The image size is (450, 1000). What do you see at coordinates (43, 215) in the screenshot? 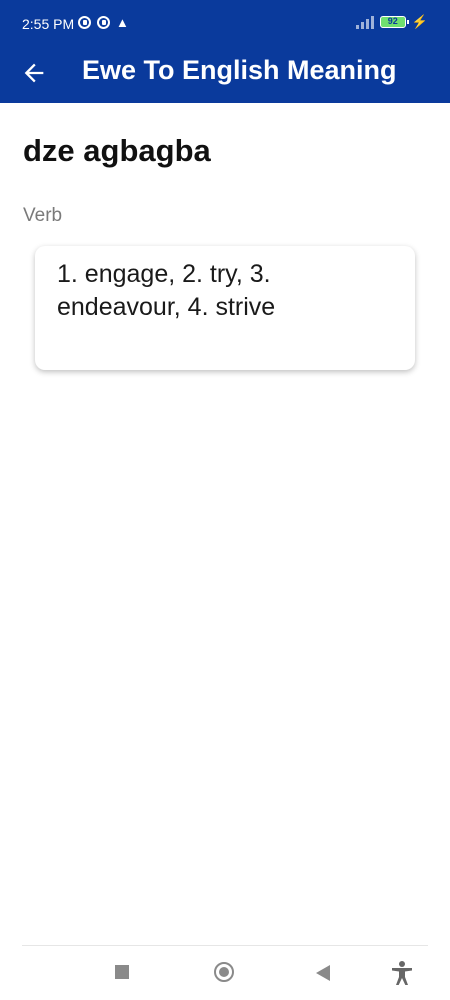
I see `part-of-speech: Verb` at bounding box center [43, 215].